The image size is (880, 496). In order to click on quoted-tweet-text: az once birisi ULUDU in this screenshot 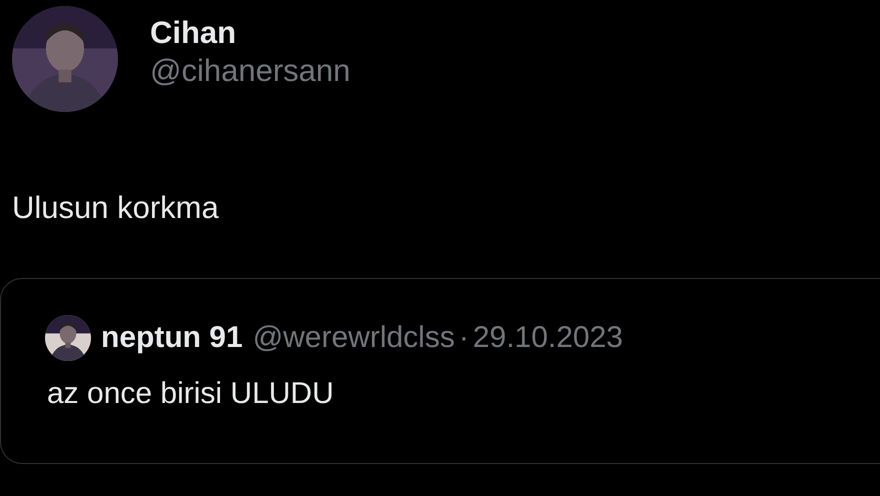, I will do `click(191, 394)`.